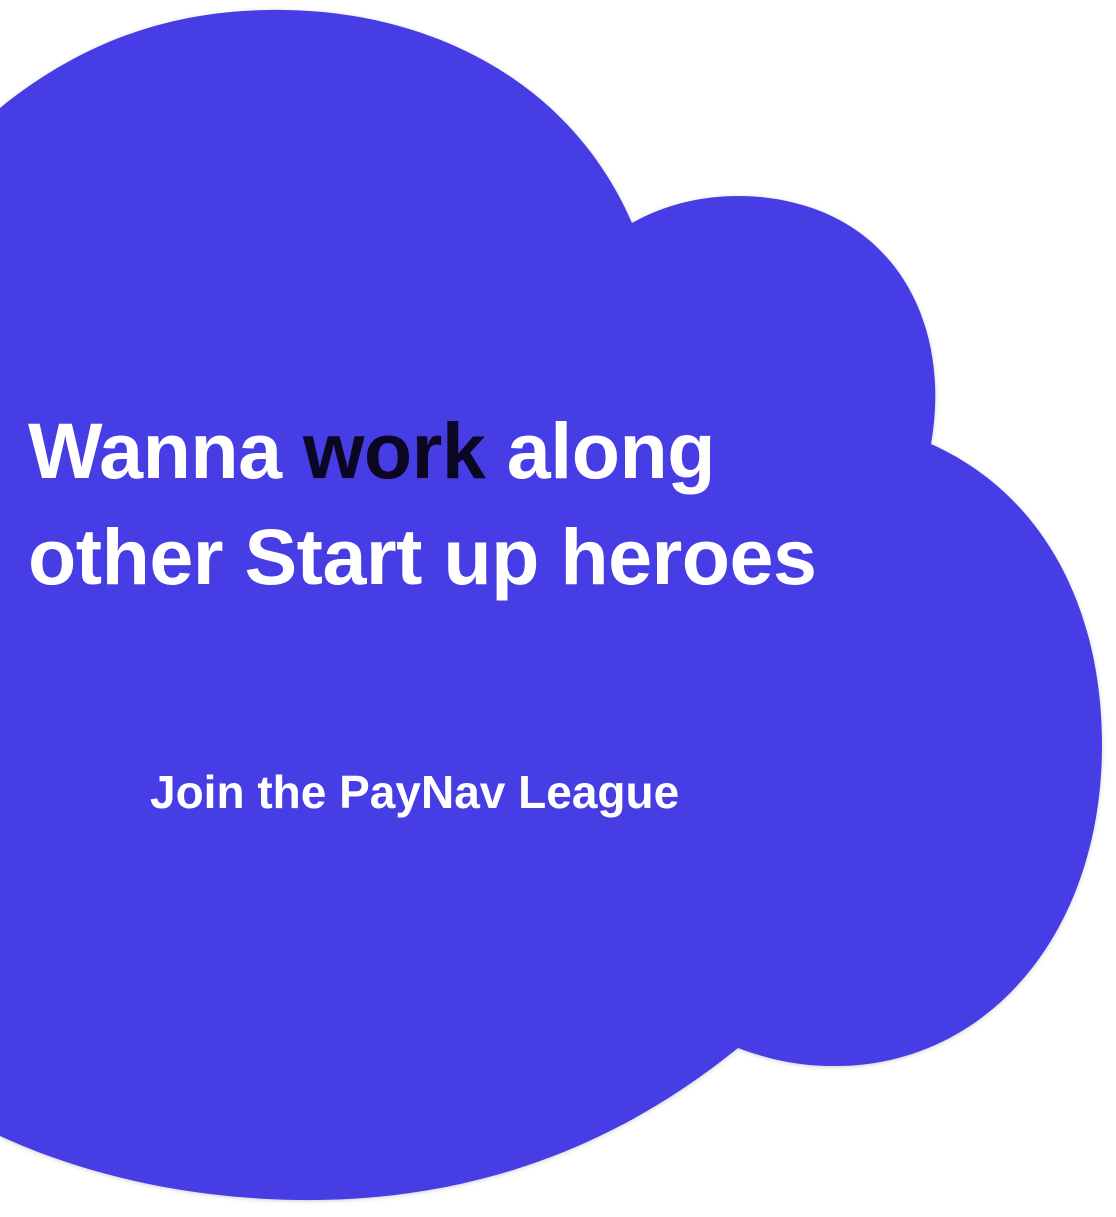  Describe the element at coordinates (165, 450) in the screenshot. I see `headline-text-start: Wanna` at that location.